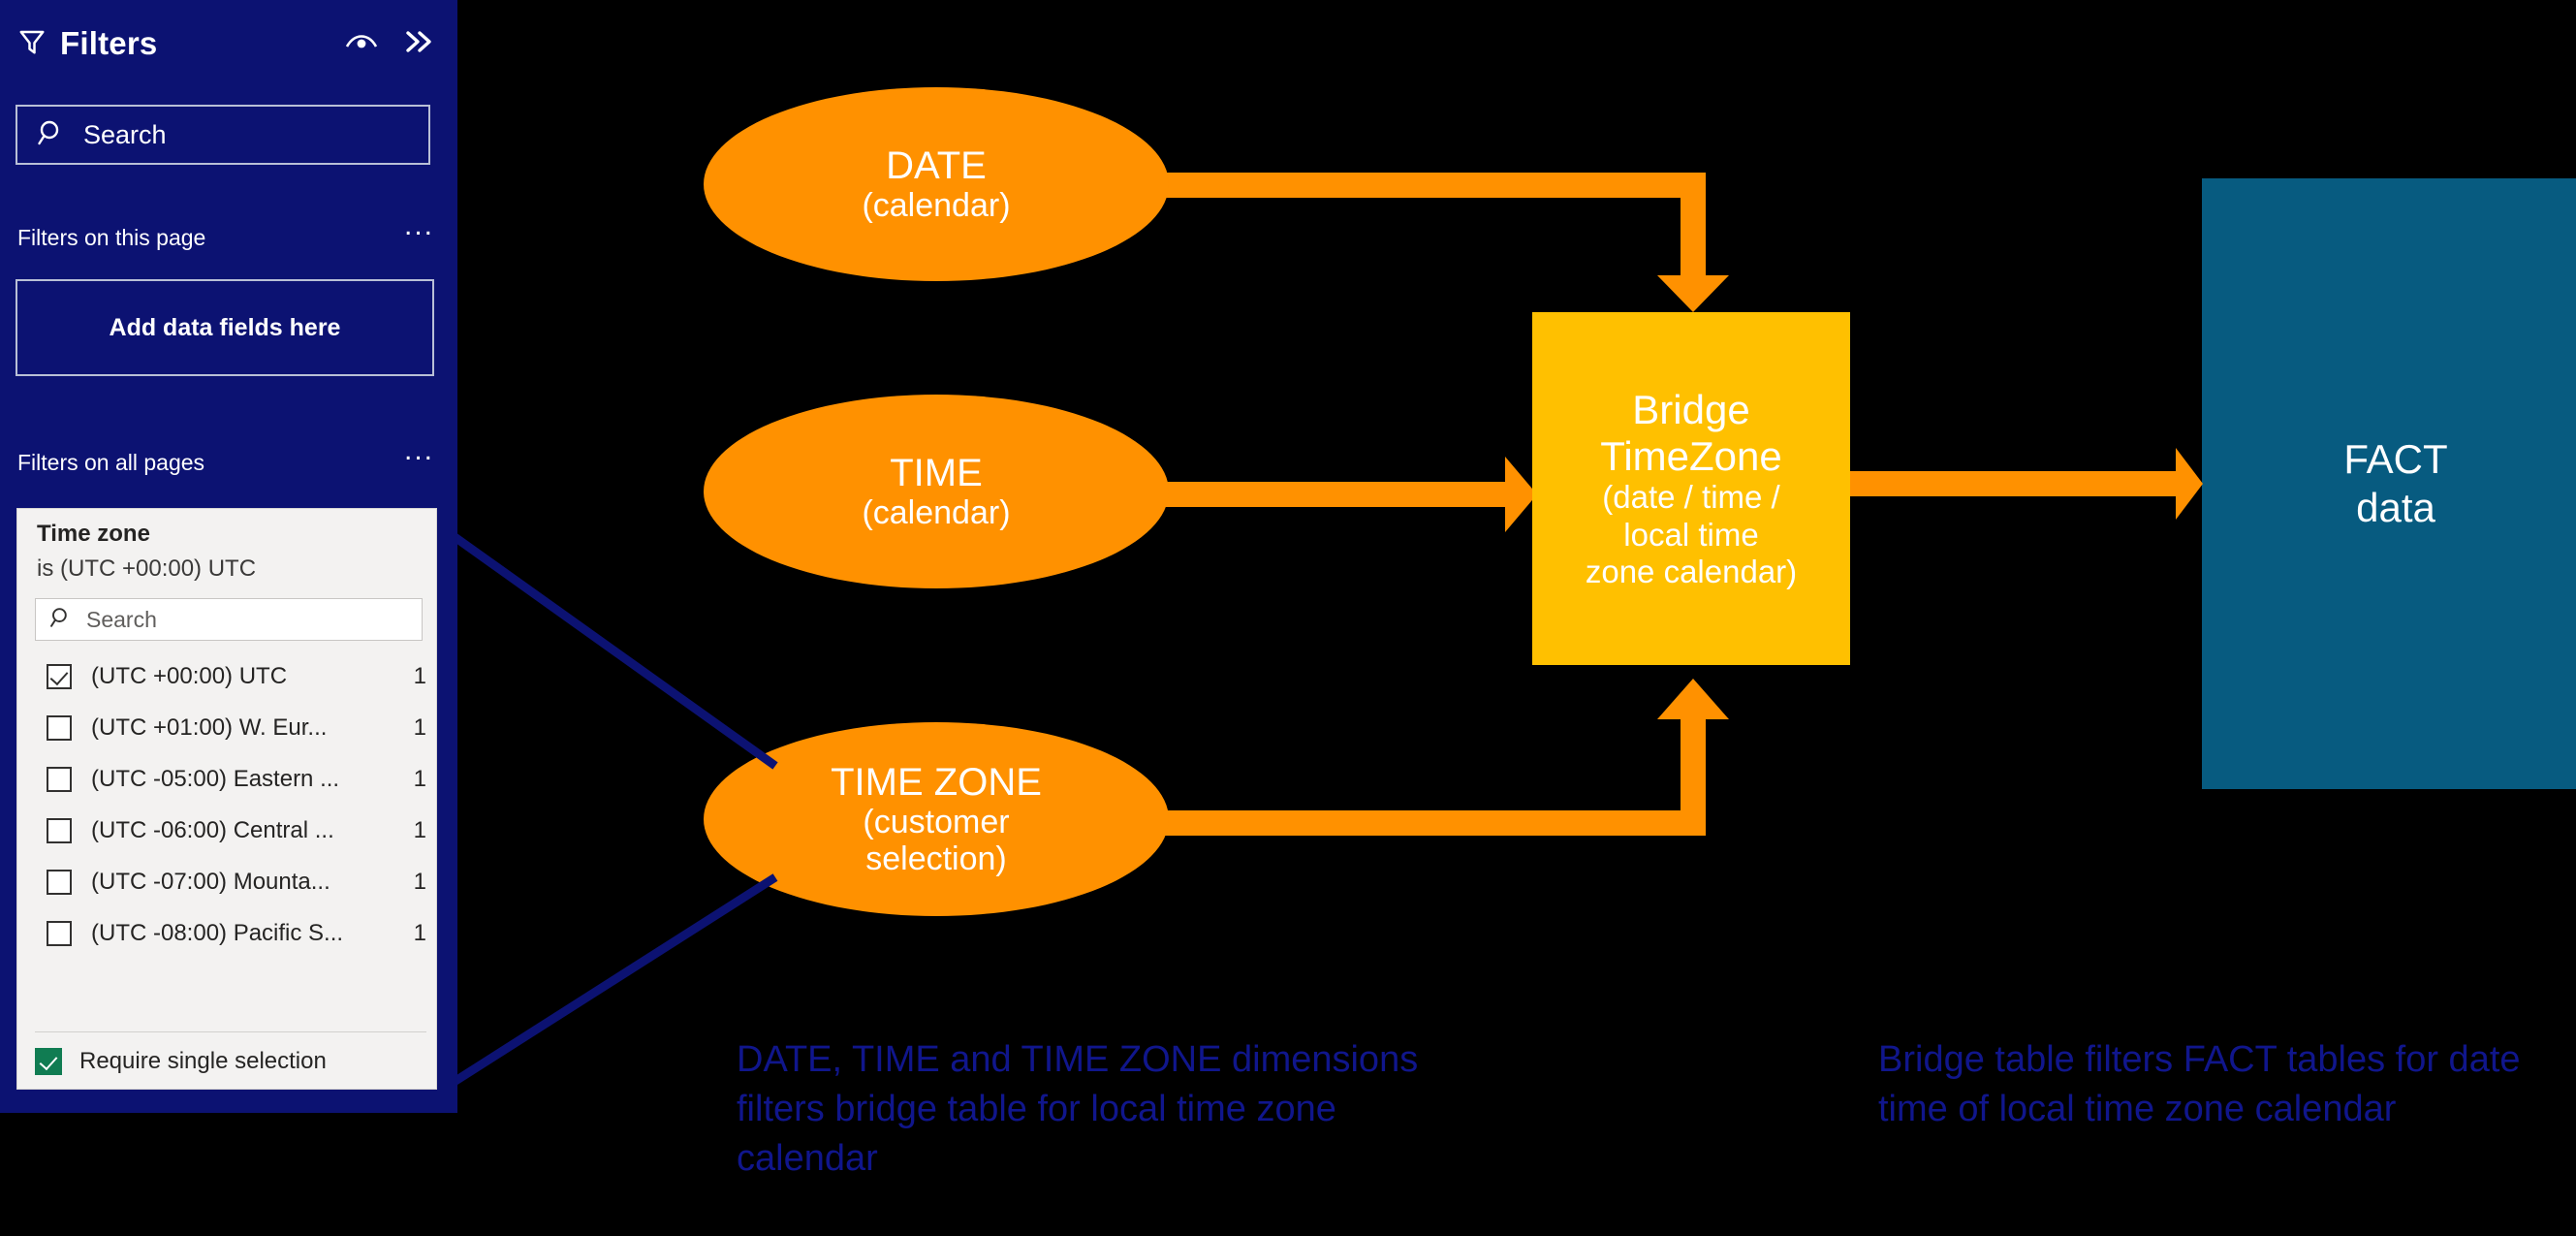 This screenshot has width=2576, height=1236. I want to click on time-zone-option-row: (UTC -07:00) Mounta... 1, so click(233, 882).